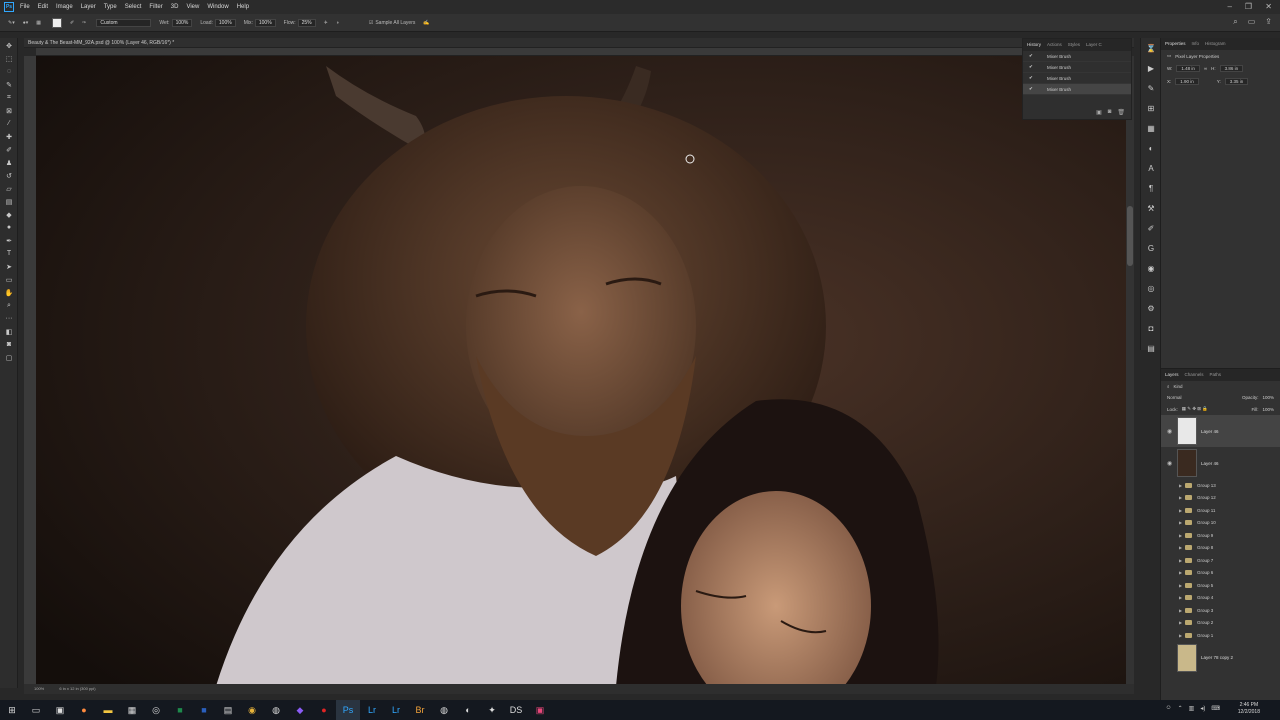 The width and height of the screenshot is (1280, 720). Describe the element at coordinates (392, 23) in the screenshot. I see `sample-all-layers-checkbox: ☑ Sample All Layers` at that location.